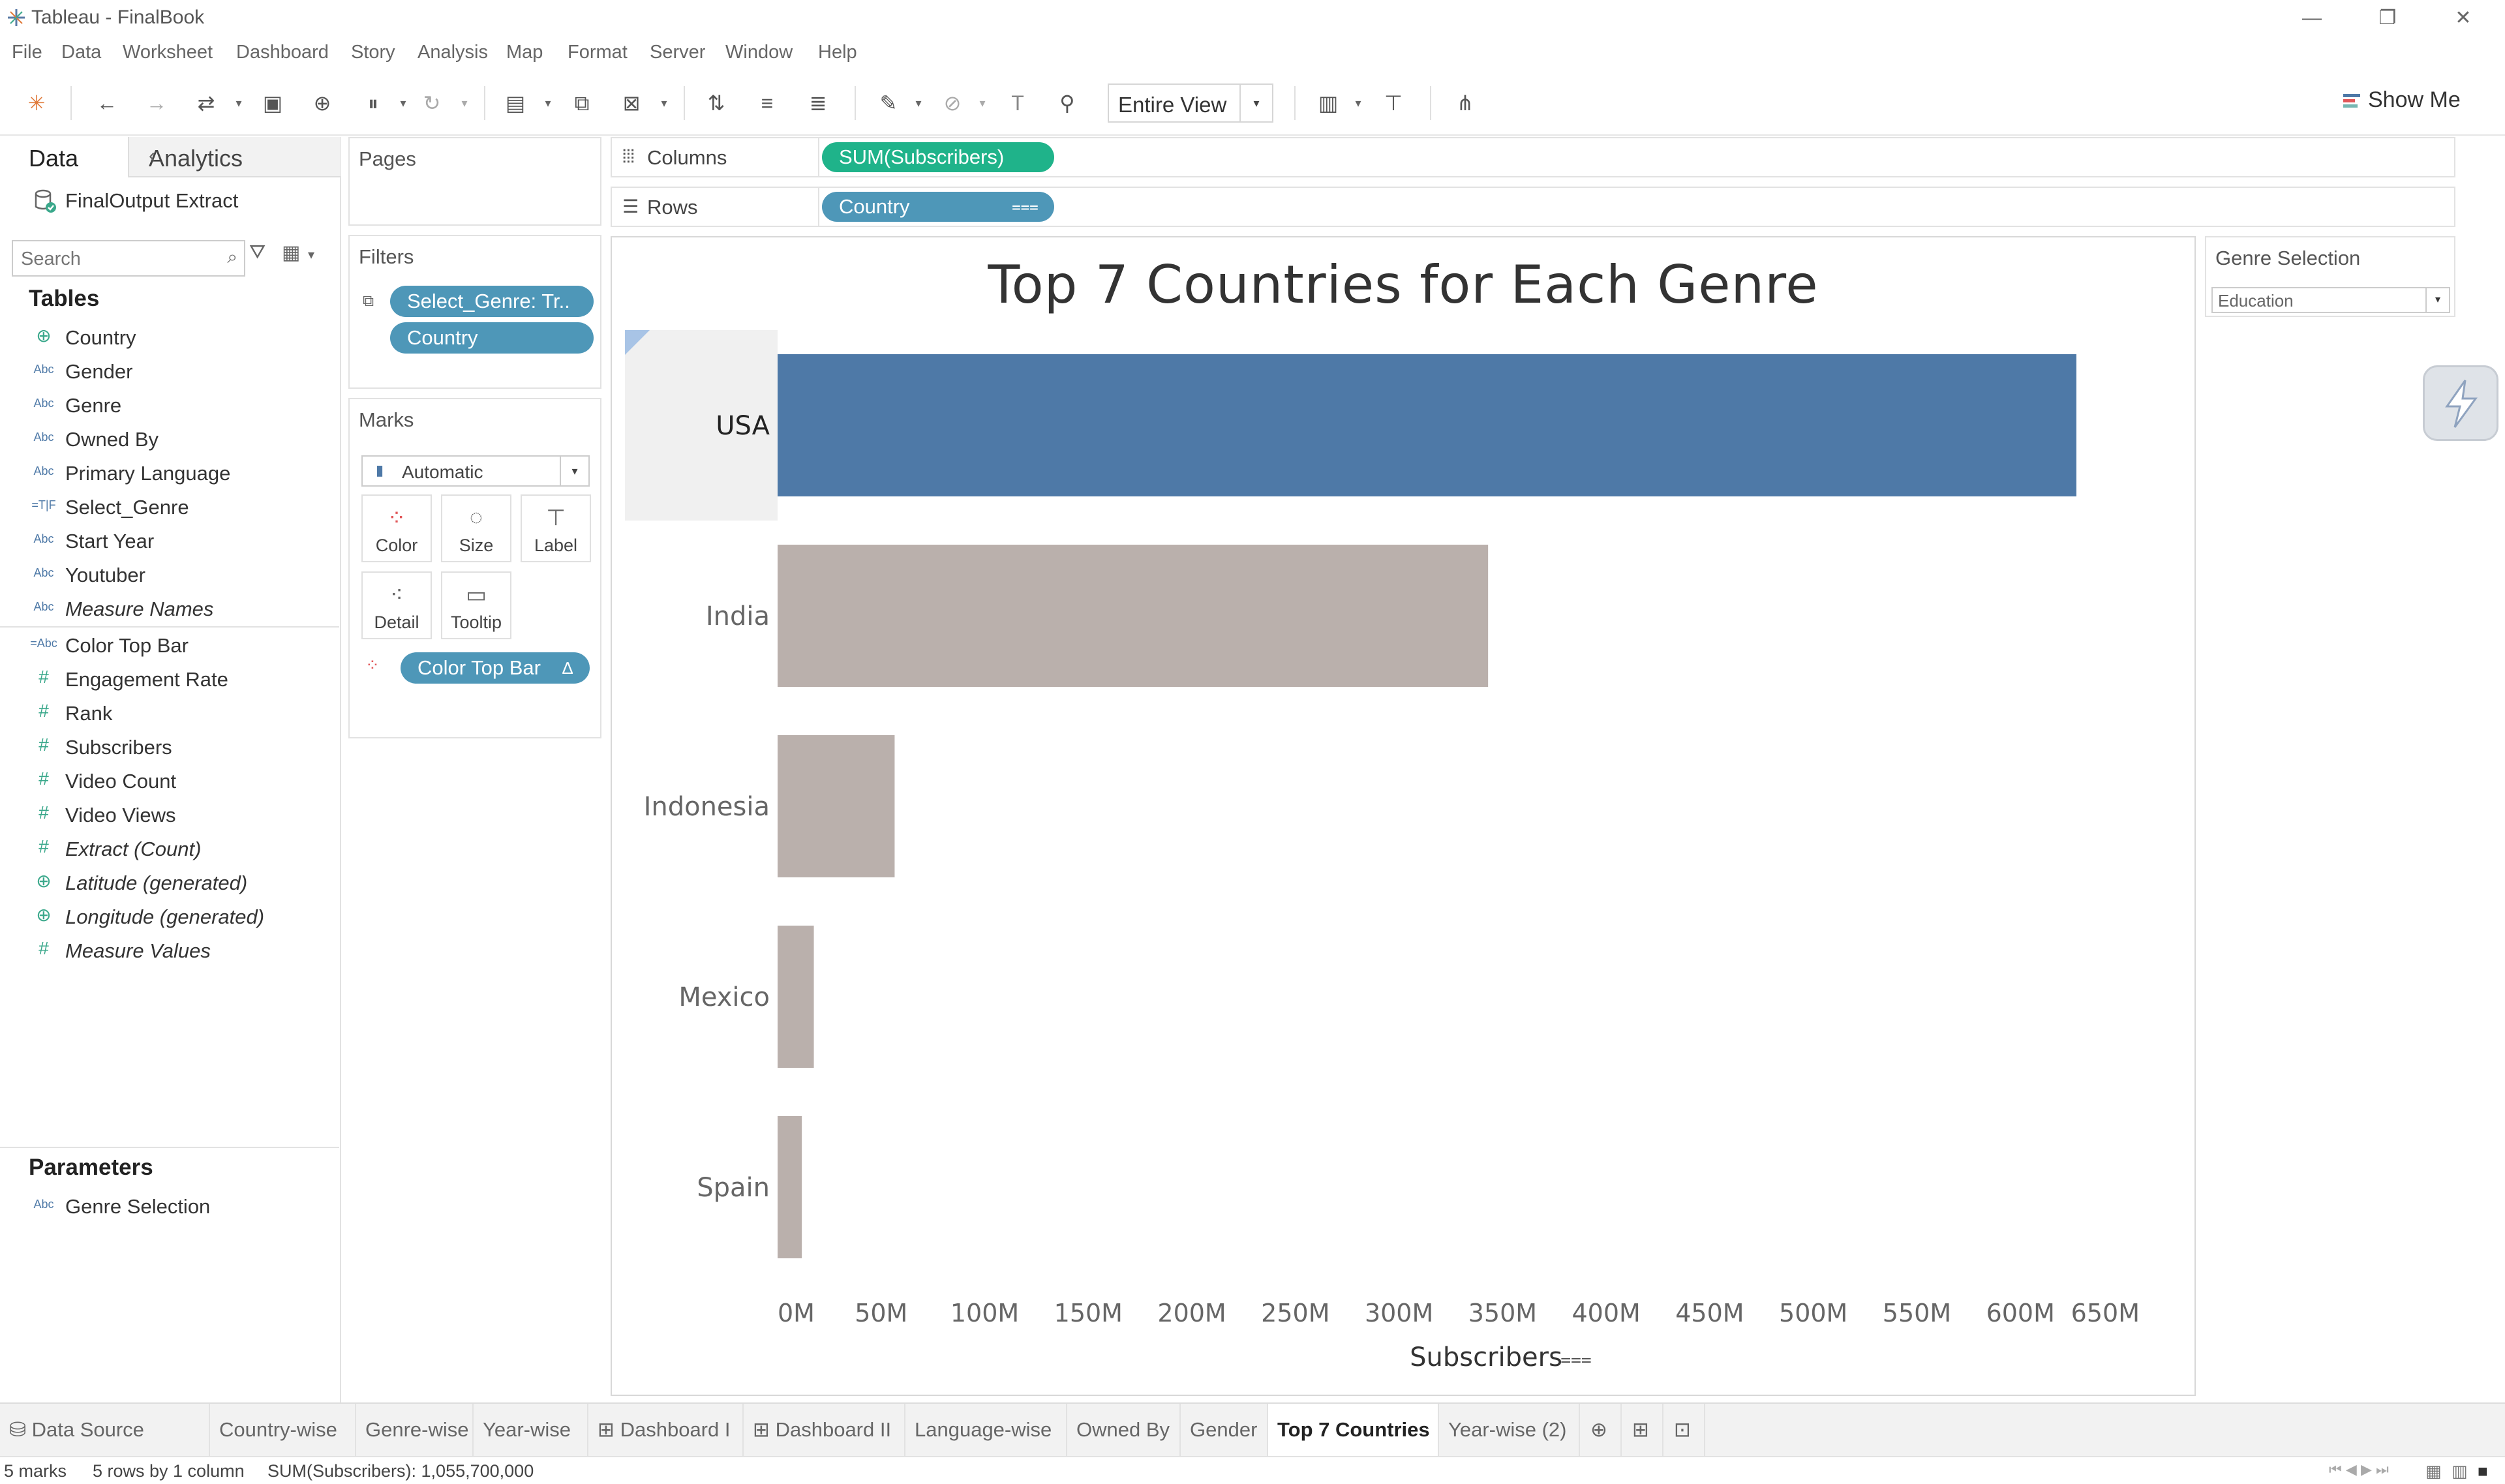 The height and width of the screenshot is (1484, 2505). What do you see at coordinates (283, 1430) in the screenshot?
I see `tab-country-wise: Country-wise` at bounding box center [283, 1430].